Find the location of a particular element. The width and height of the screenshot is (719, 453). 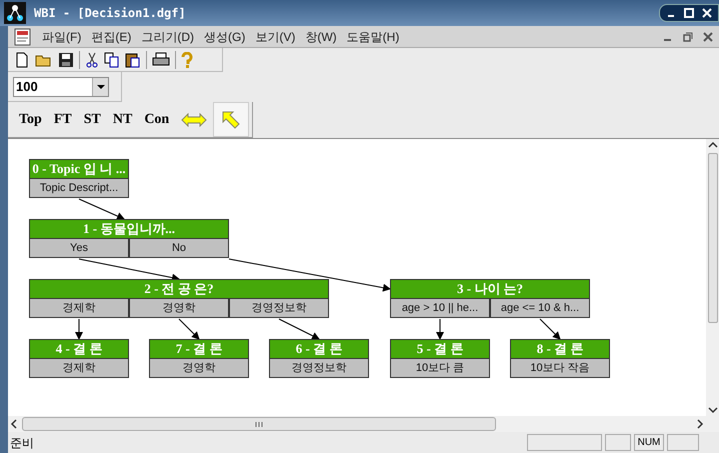

vertical-scrollbar is located at coordinates (712, 277).